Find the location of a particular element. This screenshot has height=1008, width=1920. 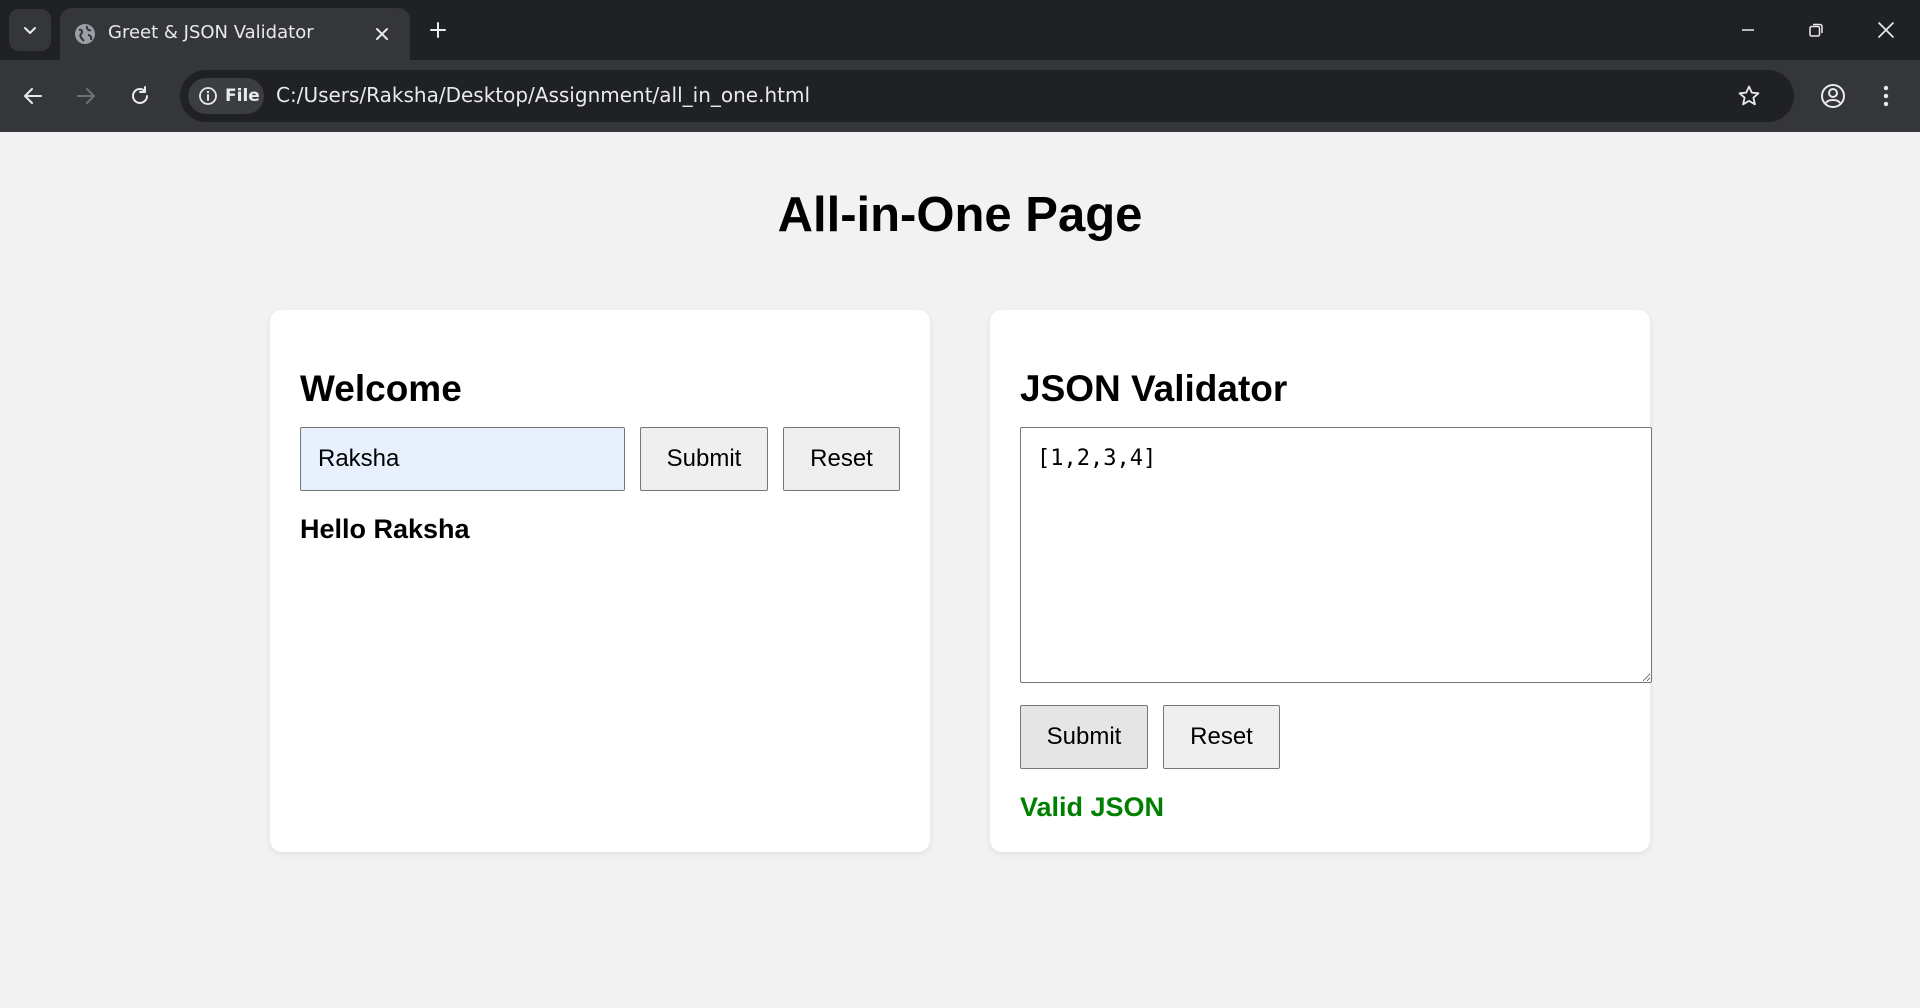

active-tab: Greet & JSON Validator is located at coordinates (235, 34).